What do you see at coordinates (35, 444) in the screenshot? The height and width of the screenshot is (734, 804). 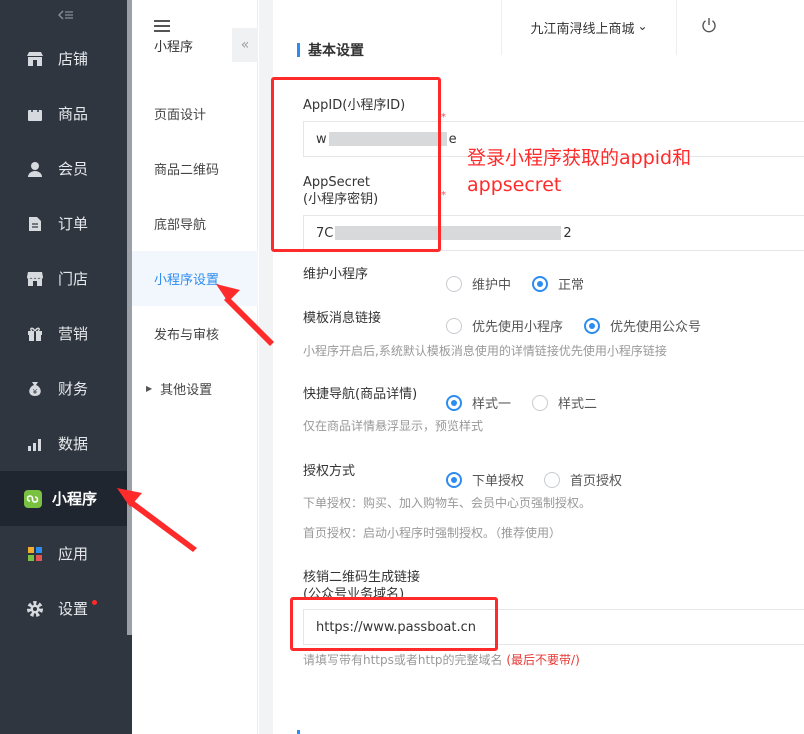 I see `bar-chart-icon` at bounding box center [35, 444].